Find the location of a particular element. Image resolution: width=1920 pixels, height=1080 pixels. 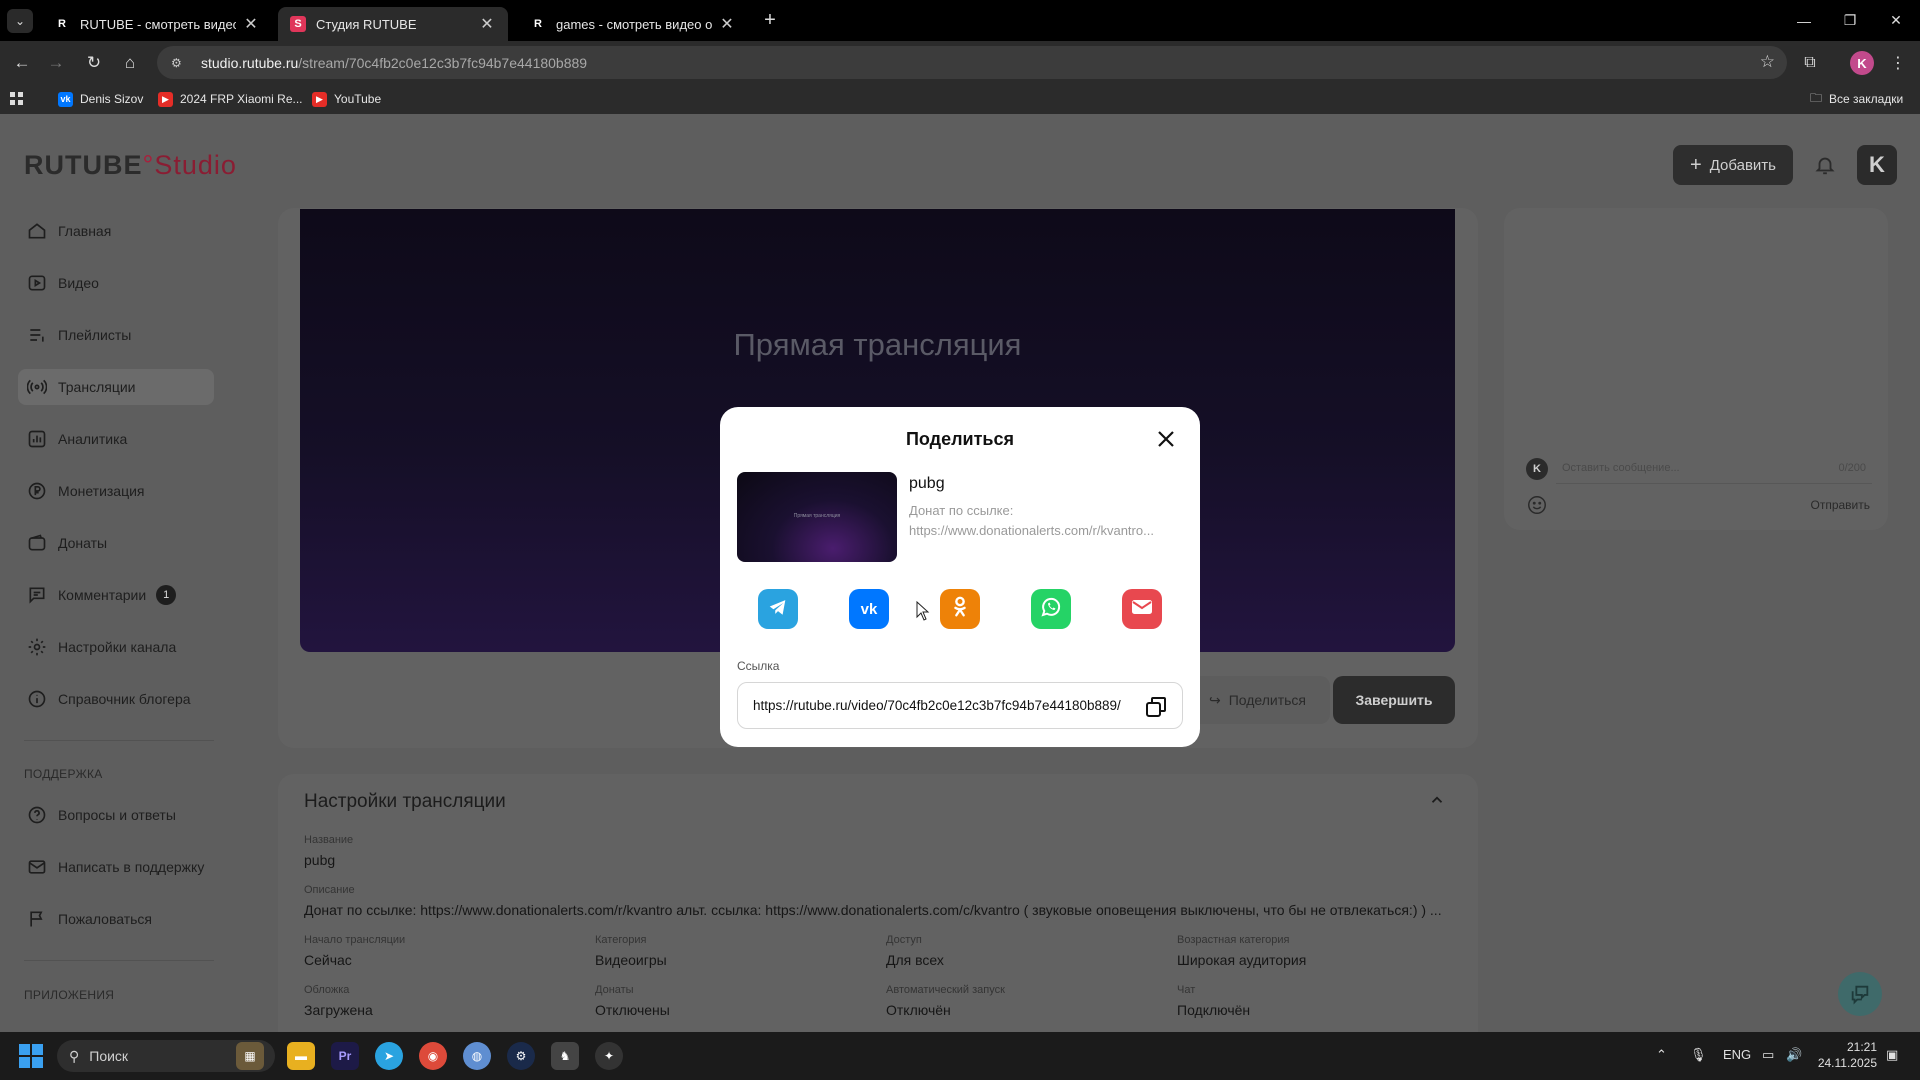

all-bookmarks-folder: 🗀 Все закладки is located at coordinates (1856, 99).